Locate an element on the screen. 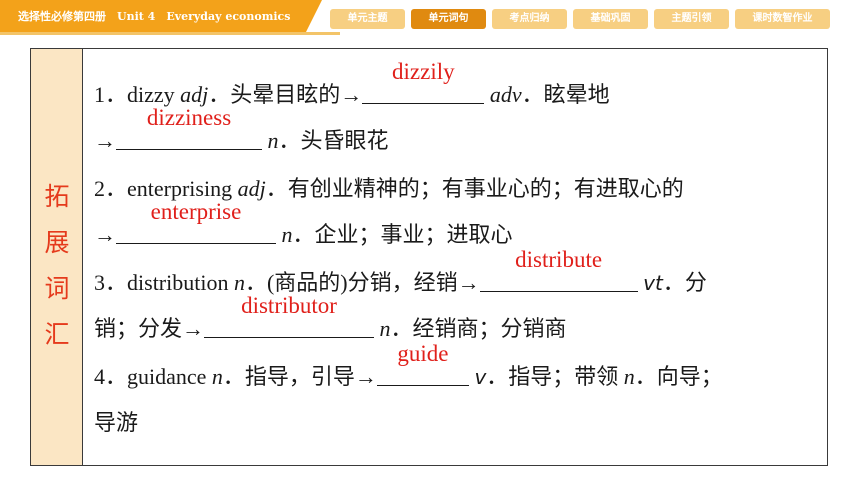  headword: dizzy is located at coordinates (151, 94).